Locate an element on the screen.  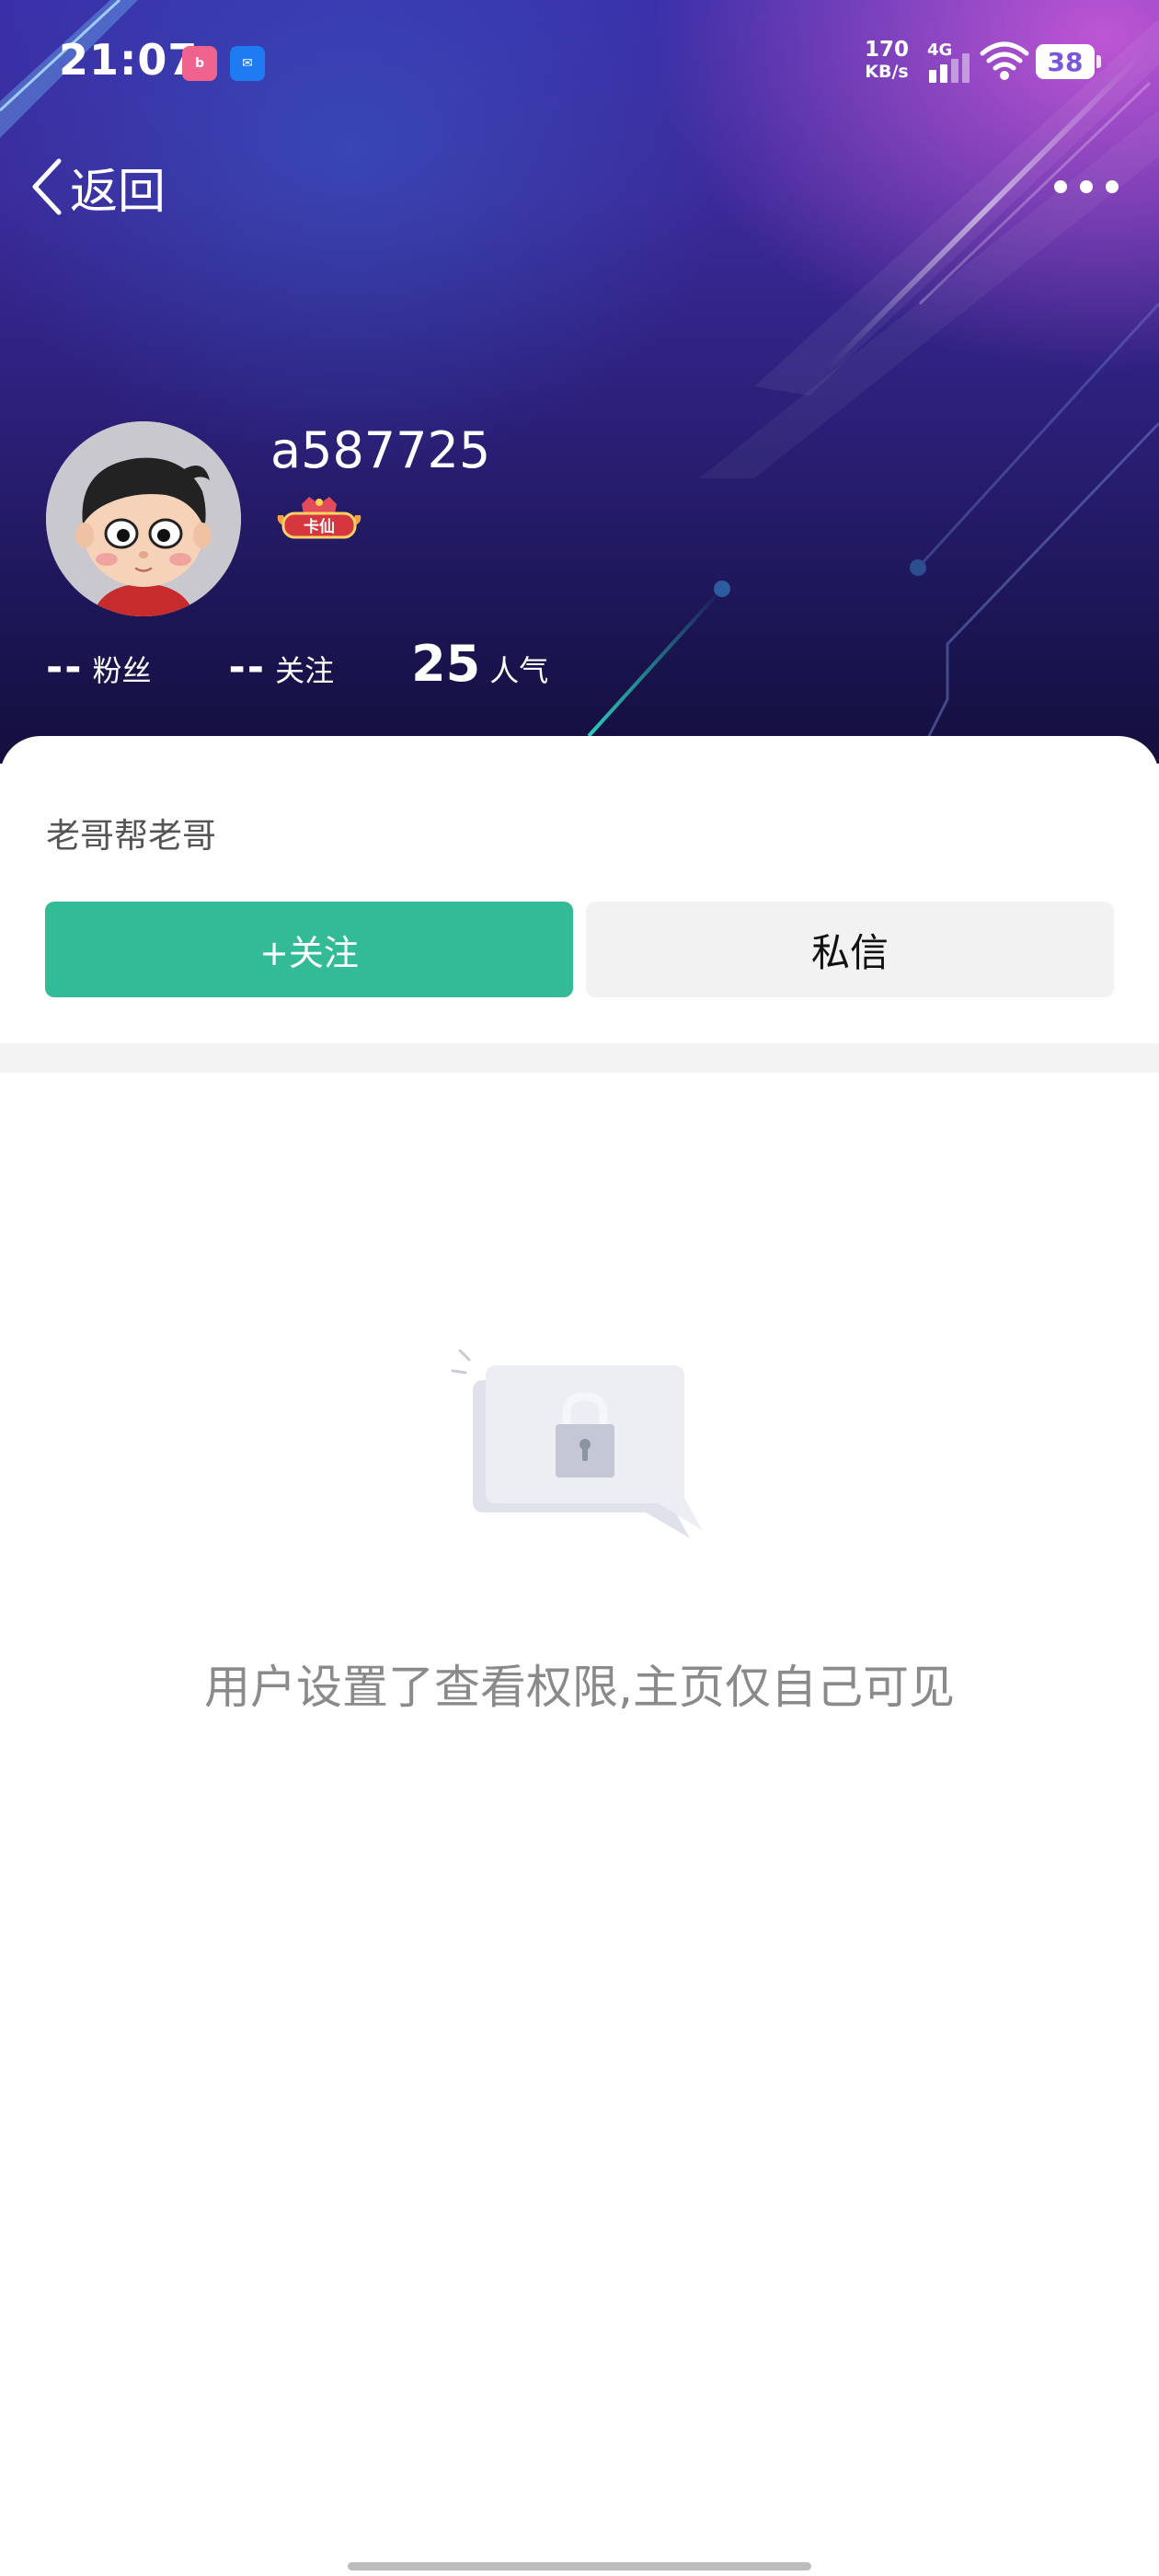
stat-popularity: 25 人气 is located at coordinates (479, 664).